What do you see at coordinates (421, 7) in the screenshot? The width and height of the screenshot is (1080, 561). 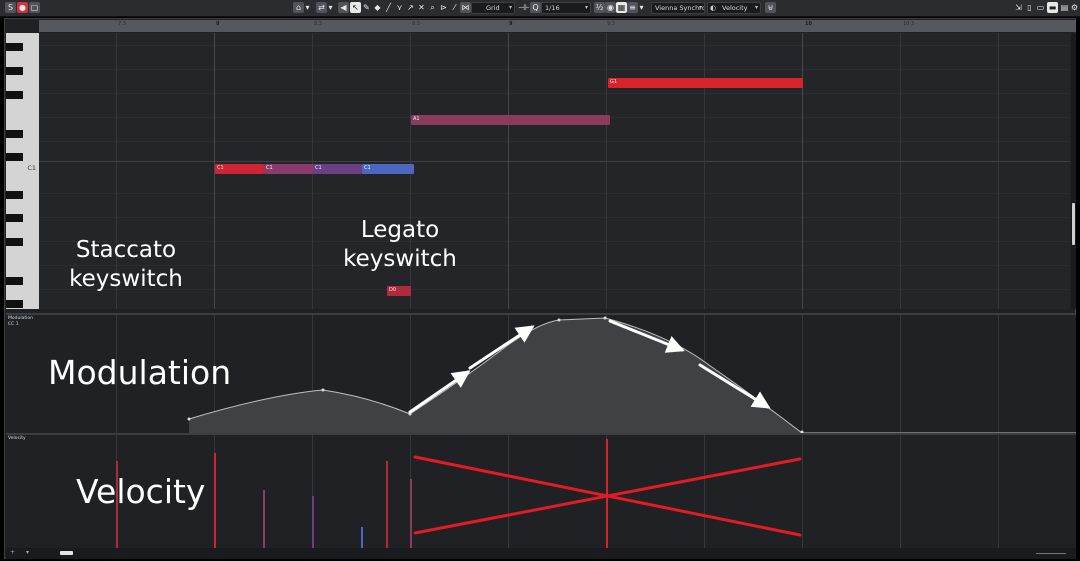 I see `mute-tool-icon: ✕` at bounding box center [421, 7].